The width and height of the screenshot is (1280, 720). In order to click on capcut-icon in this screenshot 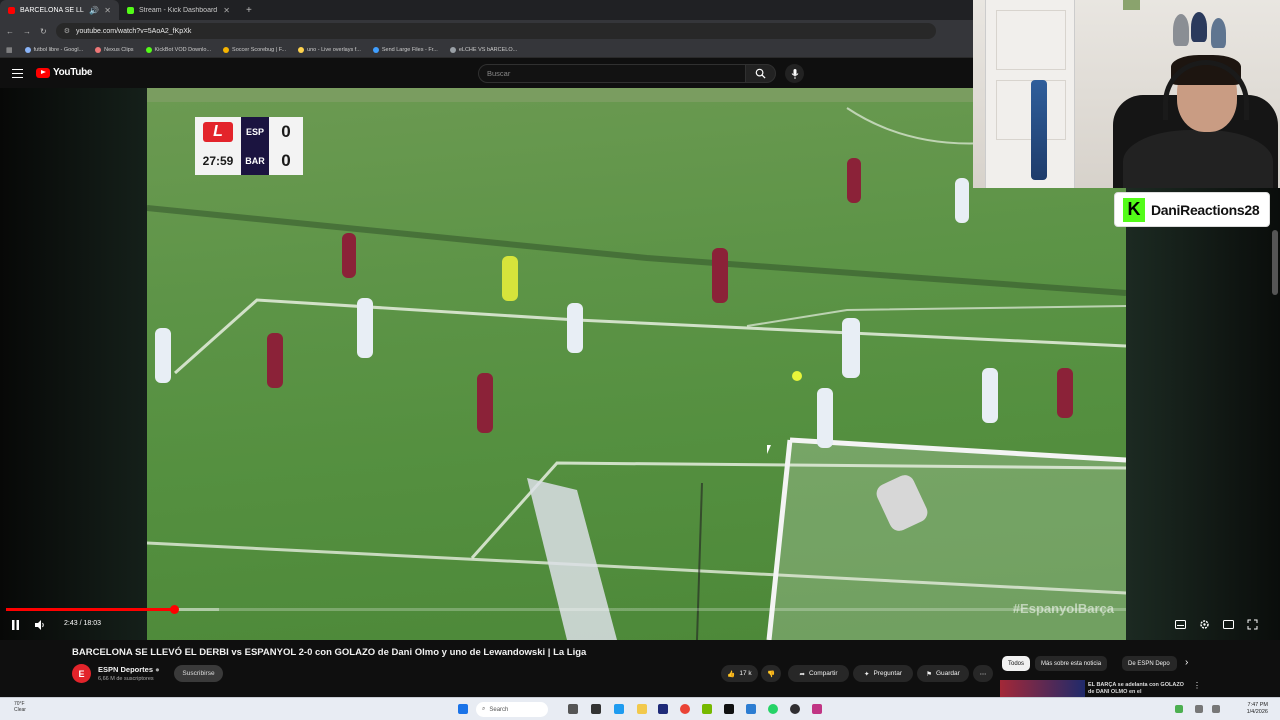, I will do `click(729, 709)`.